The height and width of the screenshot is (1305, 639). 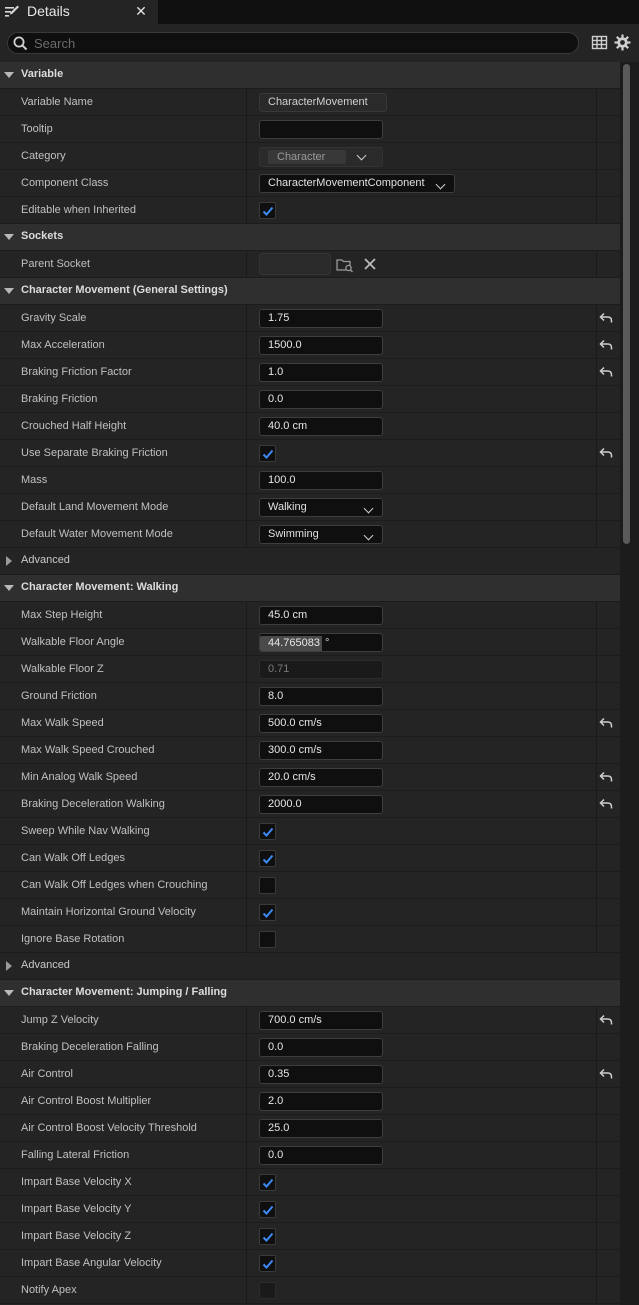 I want to click on property-value-field: 2000.0, so click(x=321, y=804).